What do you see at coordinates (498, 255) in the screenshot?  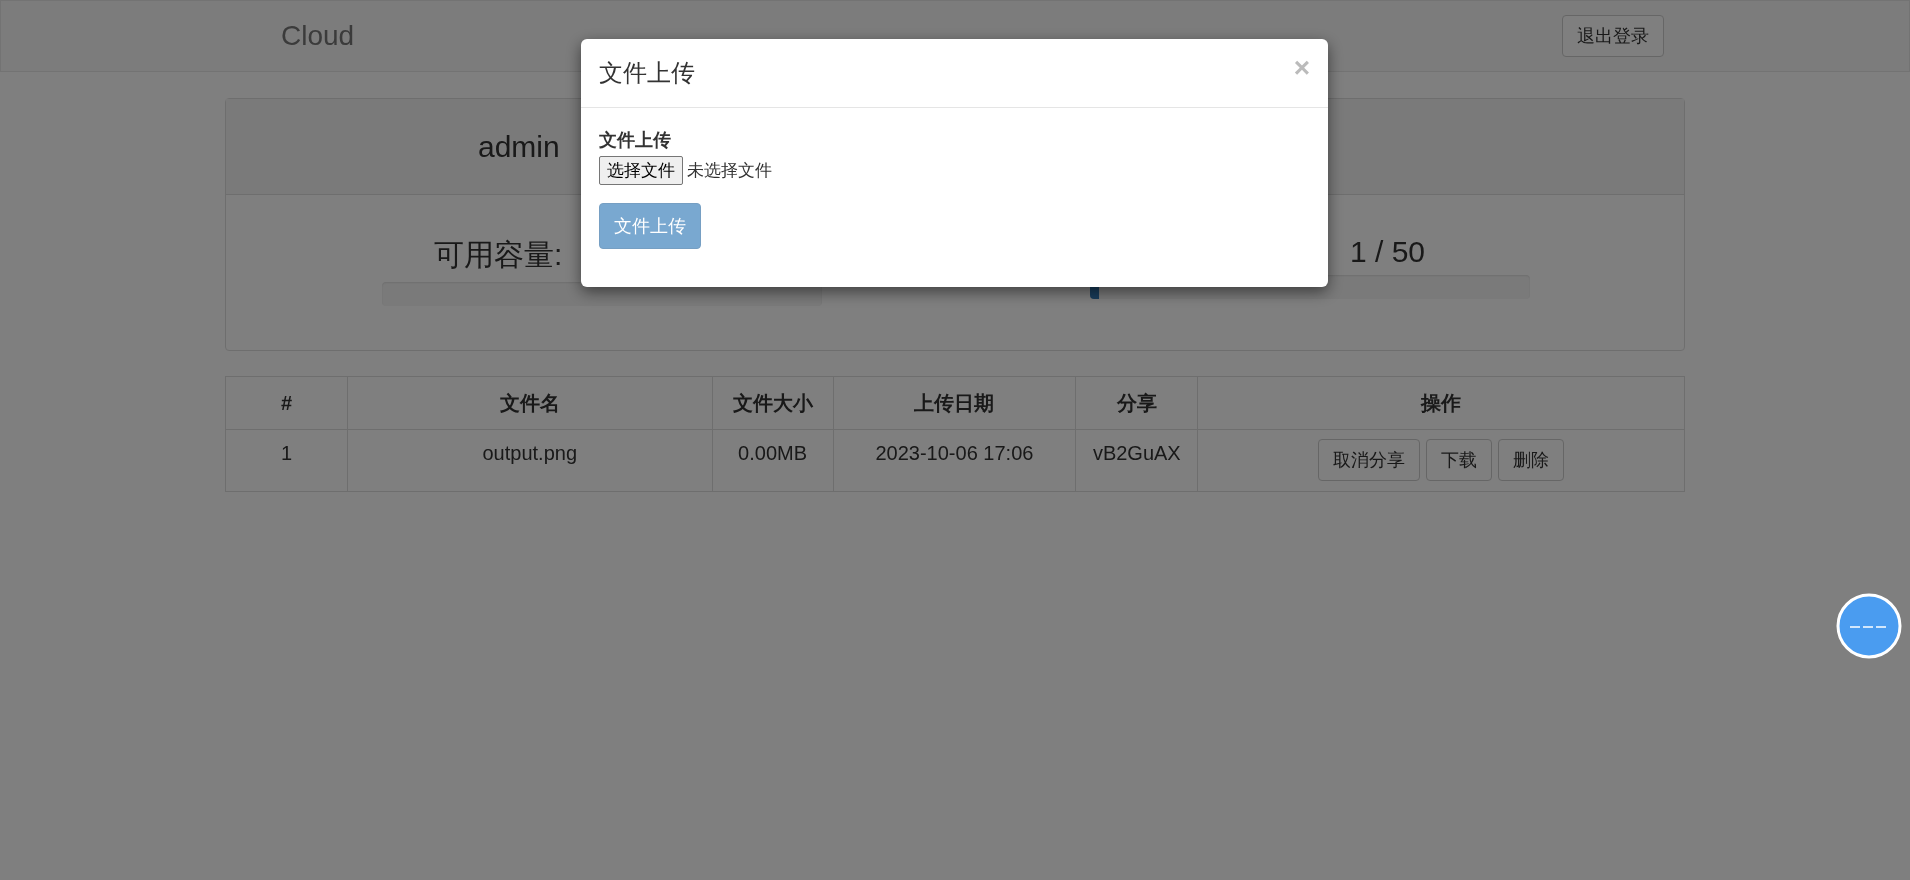 I see `capacity-label: 可用容量:` at bounding box center [498, 255].